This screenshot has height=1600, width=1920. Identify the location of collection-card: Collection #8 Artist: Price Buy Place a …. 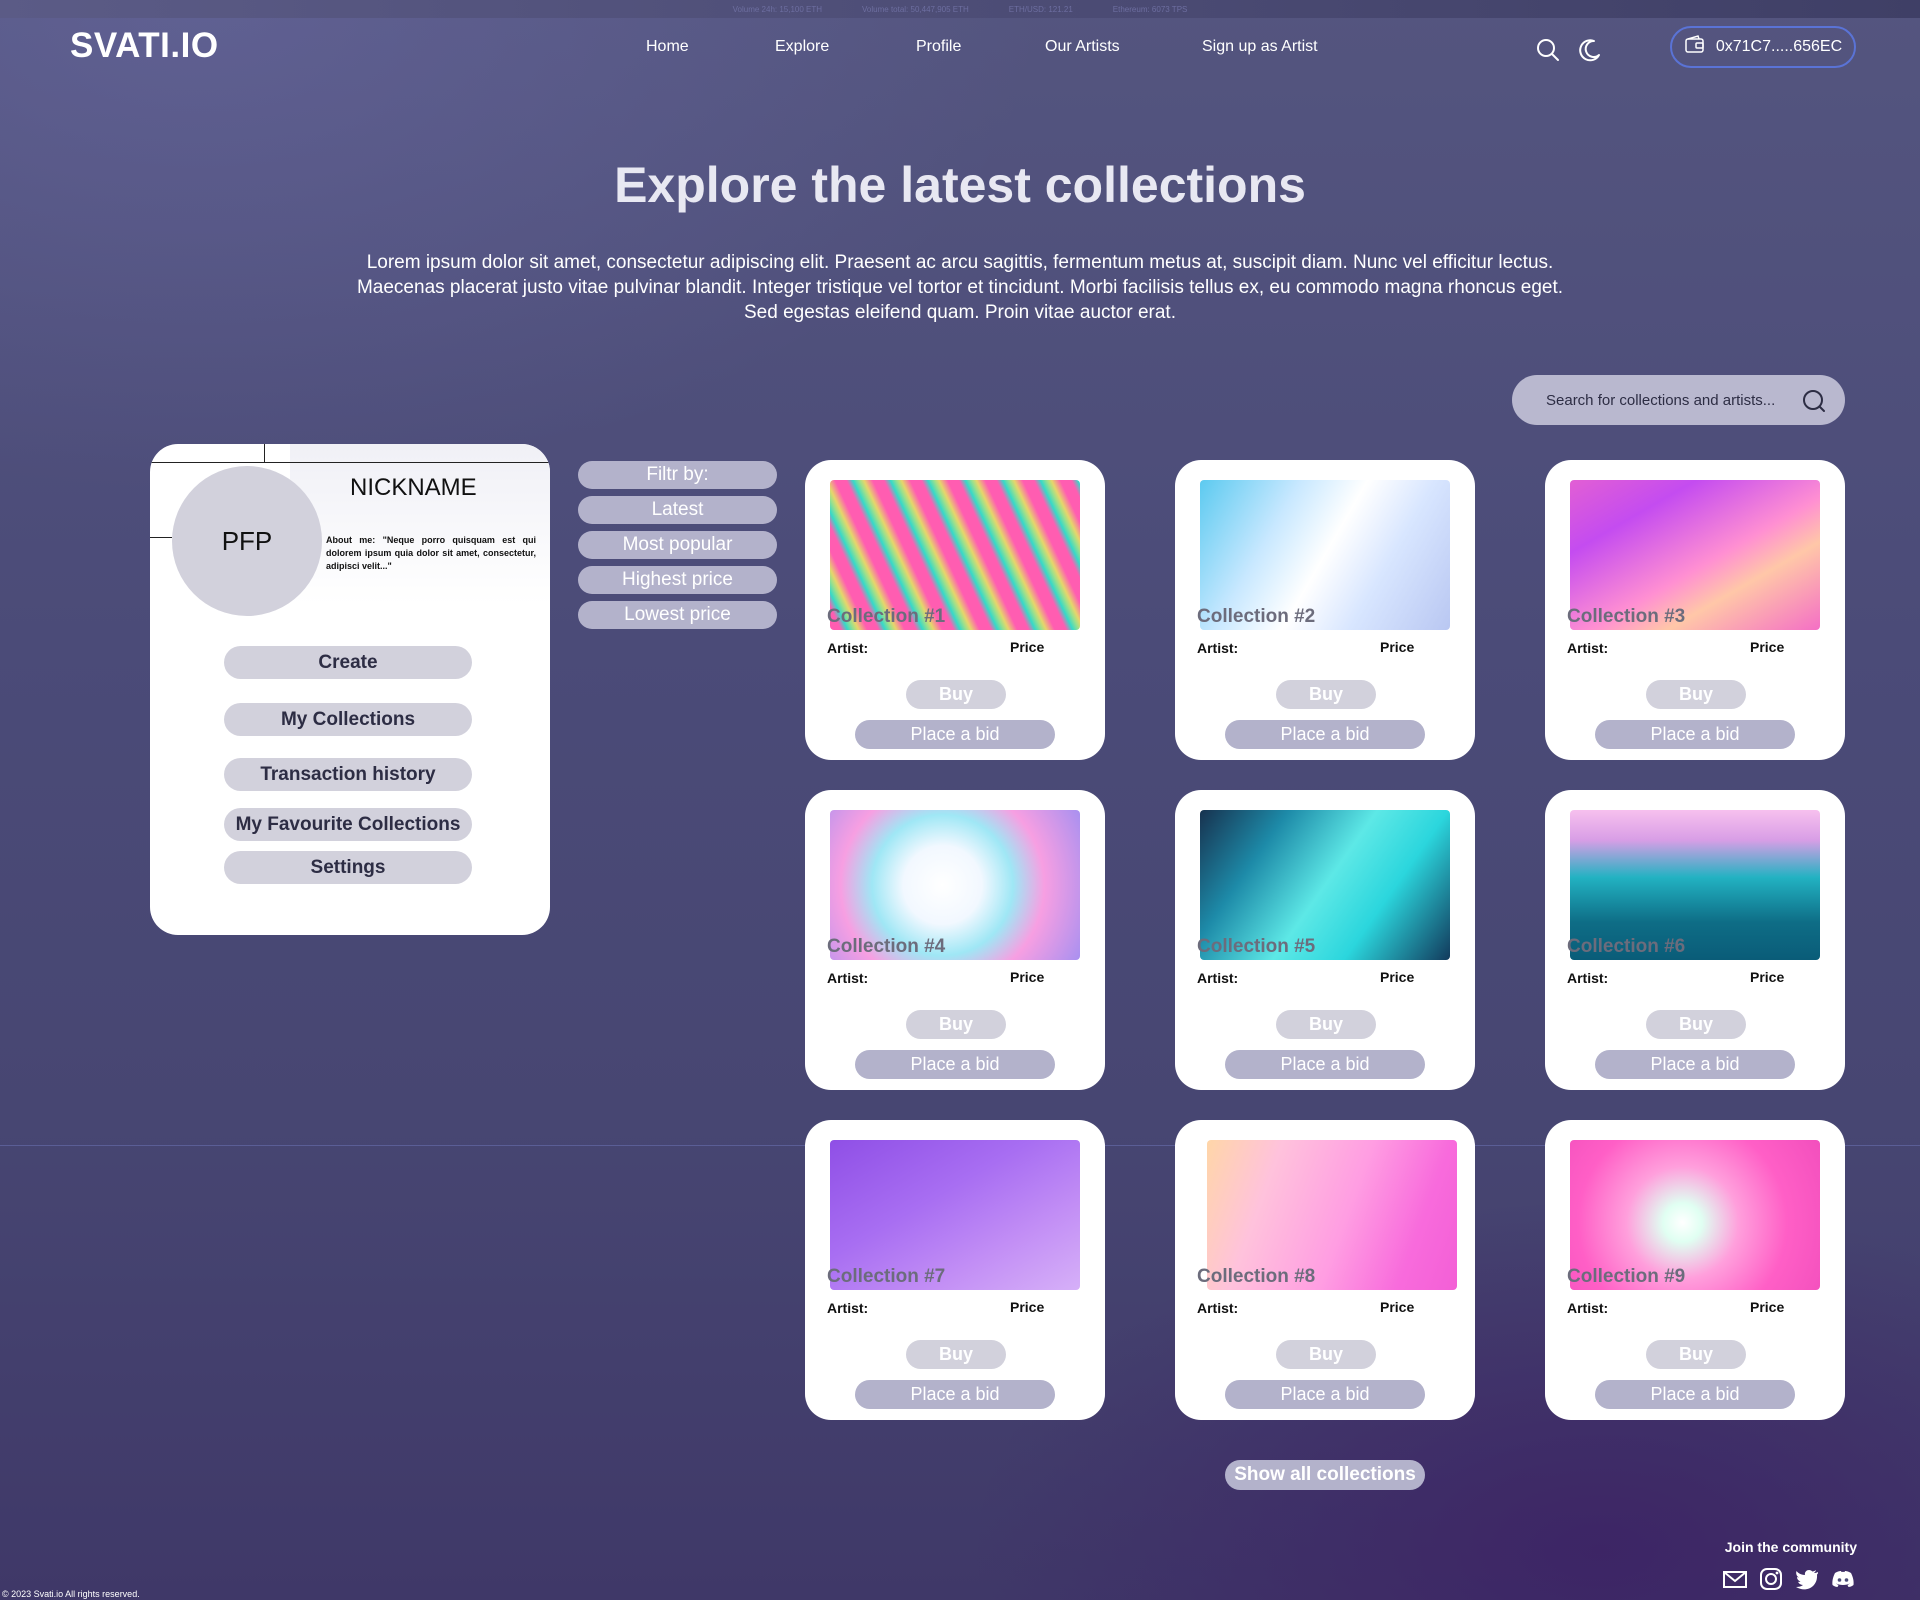
(1325, 1270).